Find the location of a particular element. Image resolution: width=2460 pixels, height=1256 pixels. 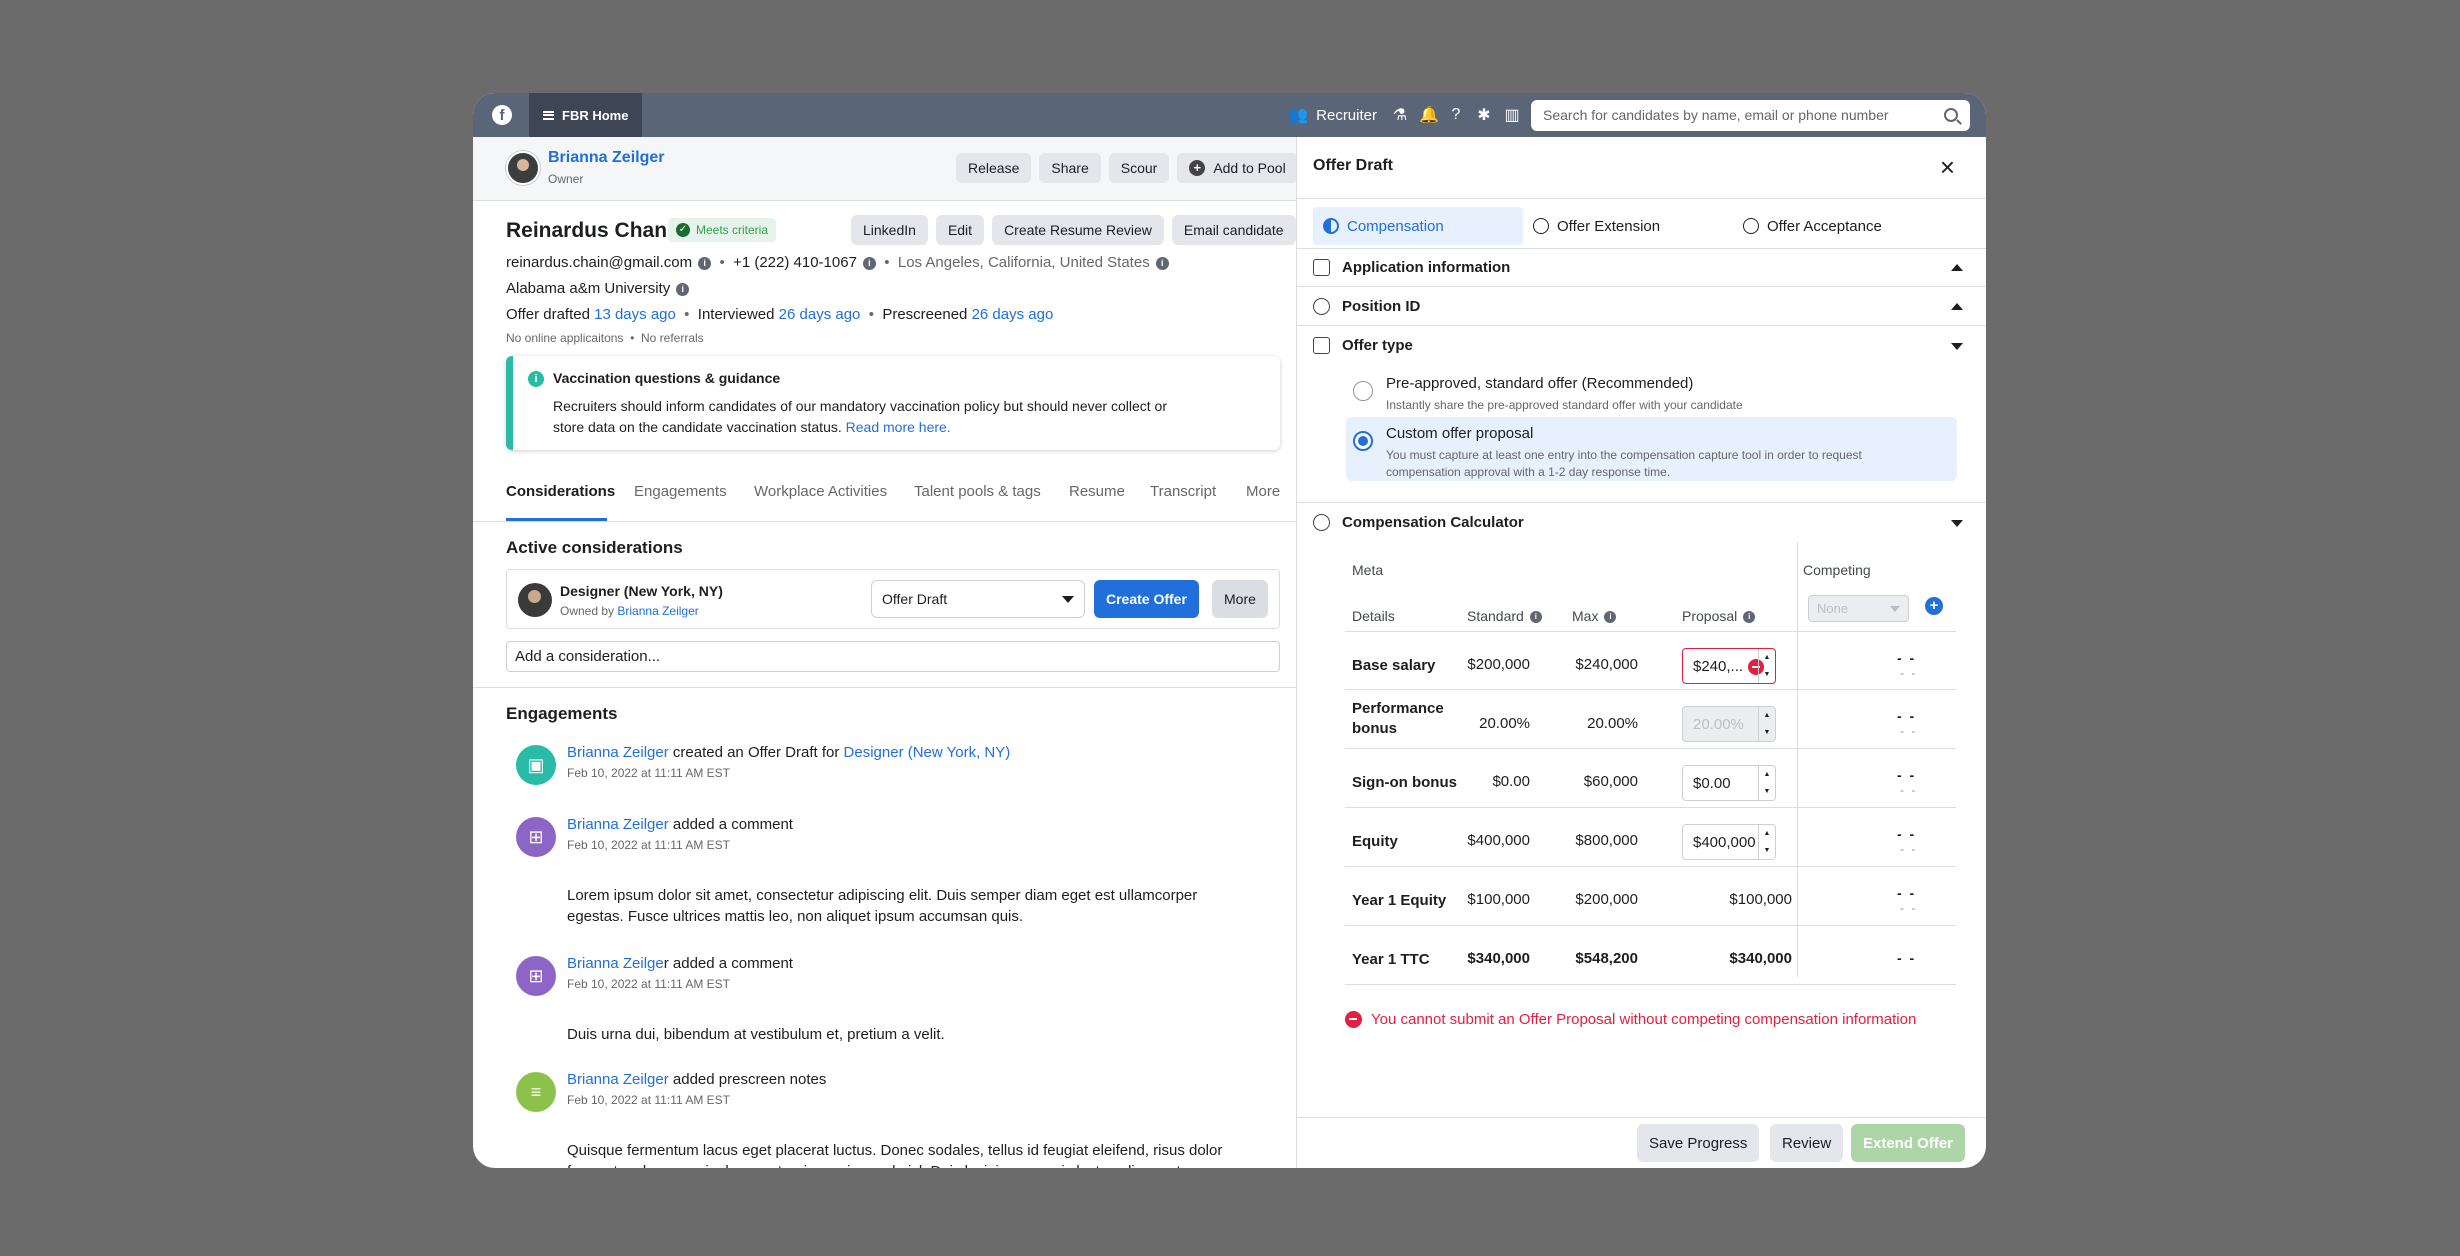

offer-drafted-link: 13 days ago is located at coordinates (635, 314).